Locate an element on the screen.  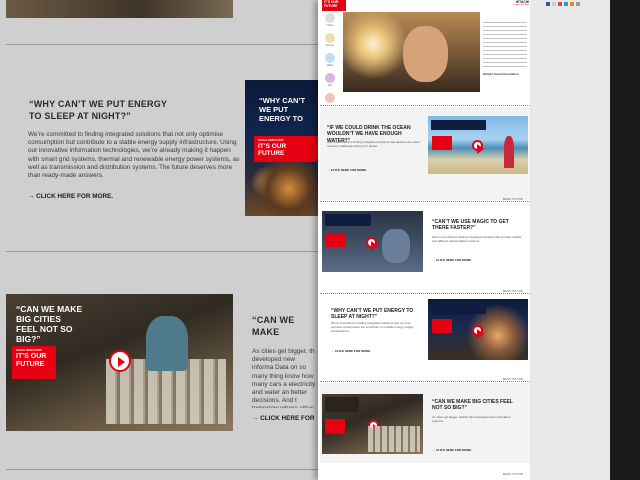
back-to-top-link: BACK TO TOP is located at coordinates (513, 474).